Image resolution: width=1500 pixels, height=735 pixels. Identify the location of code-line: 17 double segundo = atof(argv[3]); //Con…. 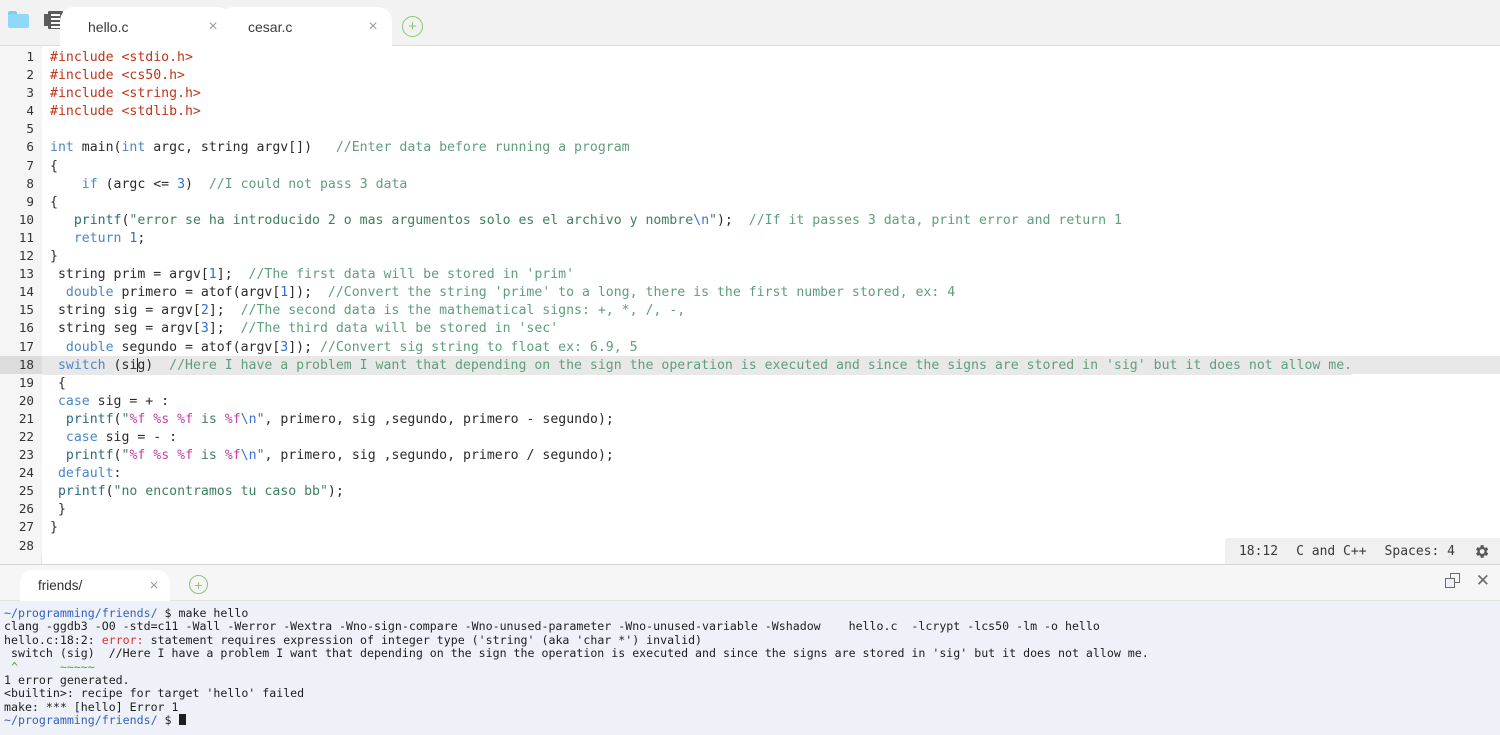
(750, 347).